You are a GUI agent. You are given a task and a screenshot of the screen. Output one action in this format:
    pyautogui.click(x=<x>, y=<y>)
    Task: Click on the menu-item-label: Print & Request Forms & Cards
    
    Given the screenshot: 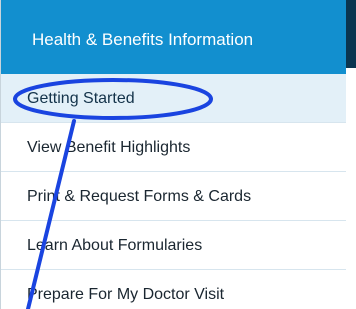 What is the action you would take?
    pyautogui.click(x=139, y=196)
    